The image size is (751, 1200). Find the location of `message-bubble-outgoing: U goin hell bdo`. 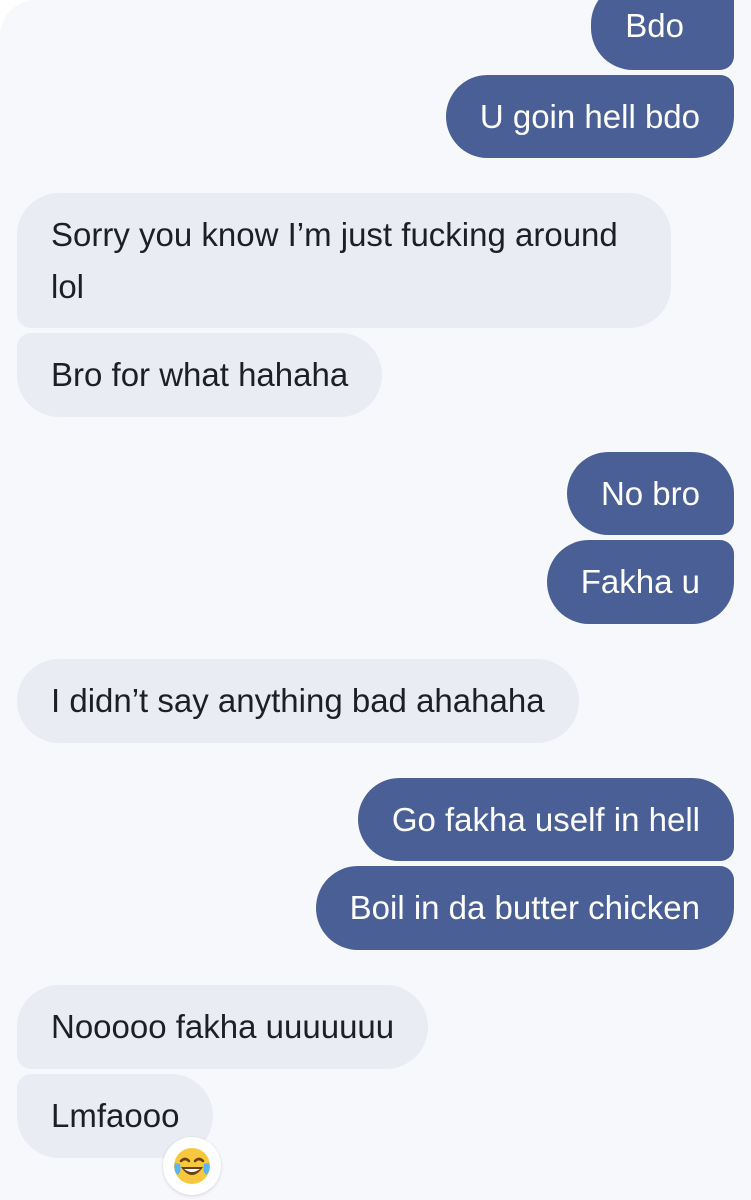

message-bubble-outgoing: U goin hell bdo is located at coordinates (589, 116).